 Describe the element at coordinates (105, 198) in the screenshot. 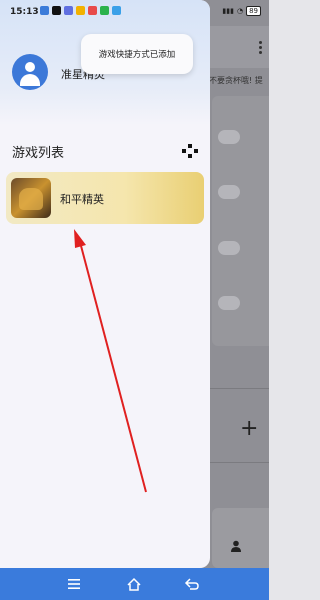

I see `game-list-item: 和平精英` at that location.